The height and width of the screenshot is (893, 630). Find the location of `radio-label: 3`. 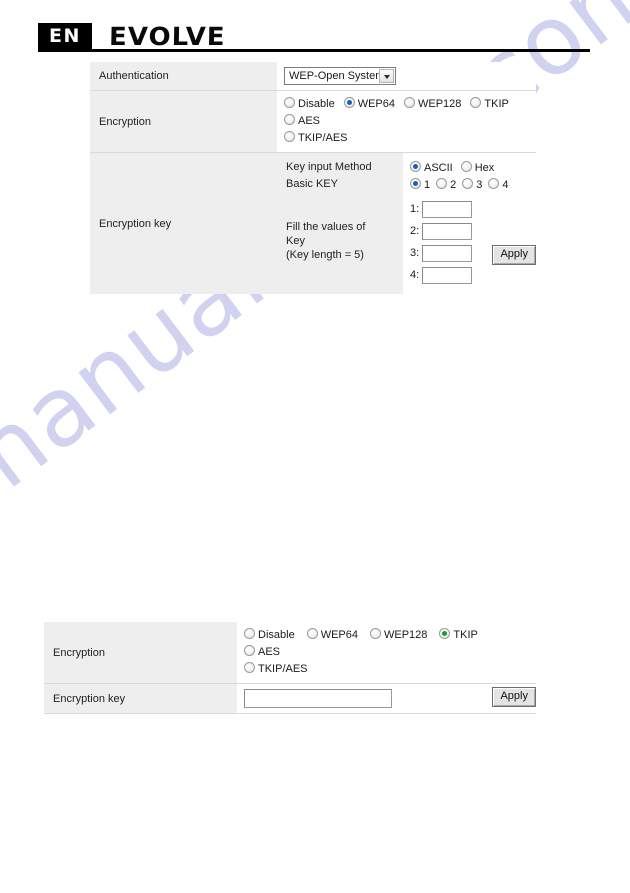

radio-label: 3 is located at coordinates (479, 185).